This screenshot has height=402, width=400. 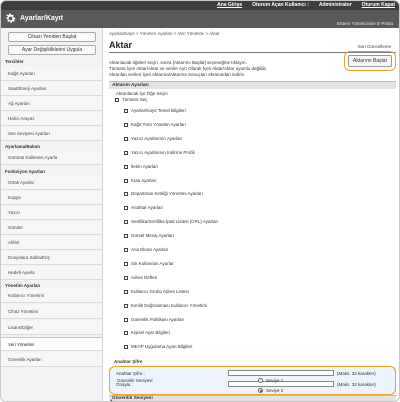 What do you see at coordinates (51, 134) in the screenshot?
I see `sidebar-item-volume: Ses Seviyesi Ayarları` at bounding box center [51, 134].